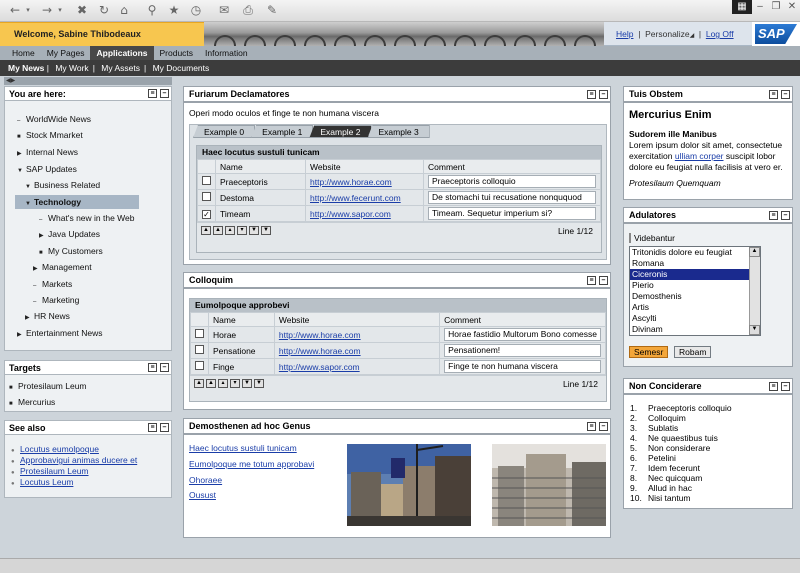 The image size is (800, 573). Describe the element at coordinates (205, 480) in the screenshot. I see `content-link: Ohoraee` at that location.